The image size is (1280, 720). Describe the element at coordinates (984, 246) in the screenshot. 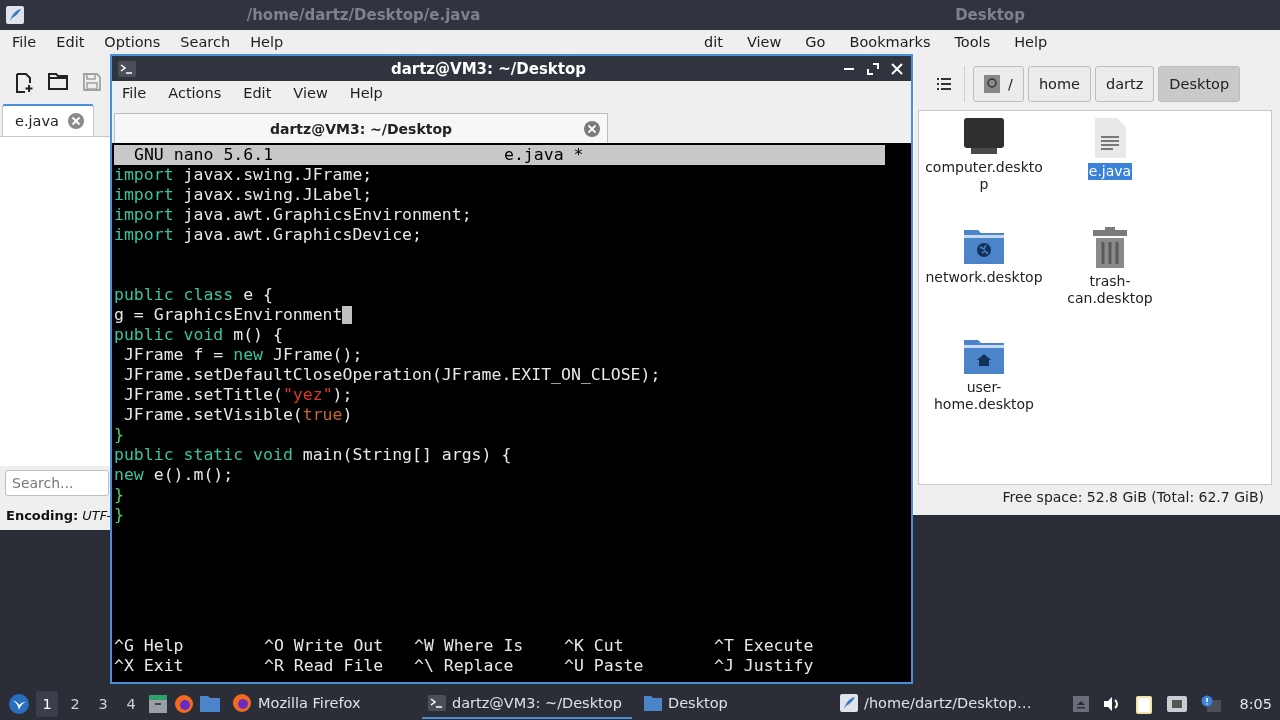

I see `network-folder-icon` at that location.